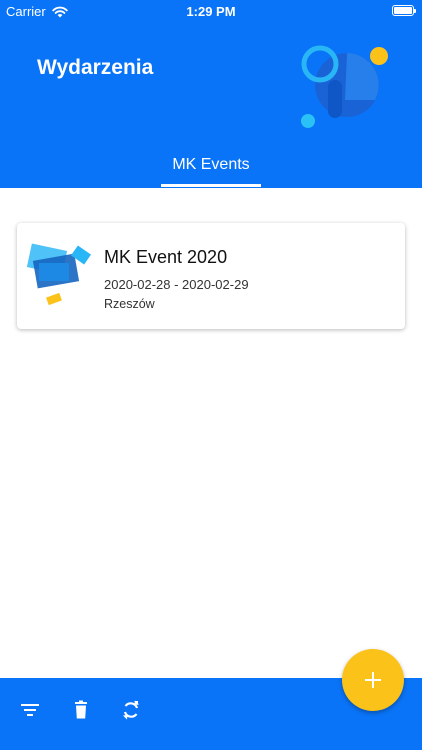  I want to click on status-bar: Carrier 1:29 PM, so click(211, 11).